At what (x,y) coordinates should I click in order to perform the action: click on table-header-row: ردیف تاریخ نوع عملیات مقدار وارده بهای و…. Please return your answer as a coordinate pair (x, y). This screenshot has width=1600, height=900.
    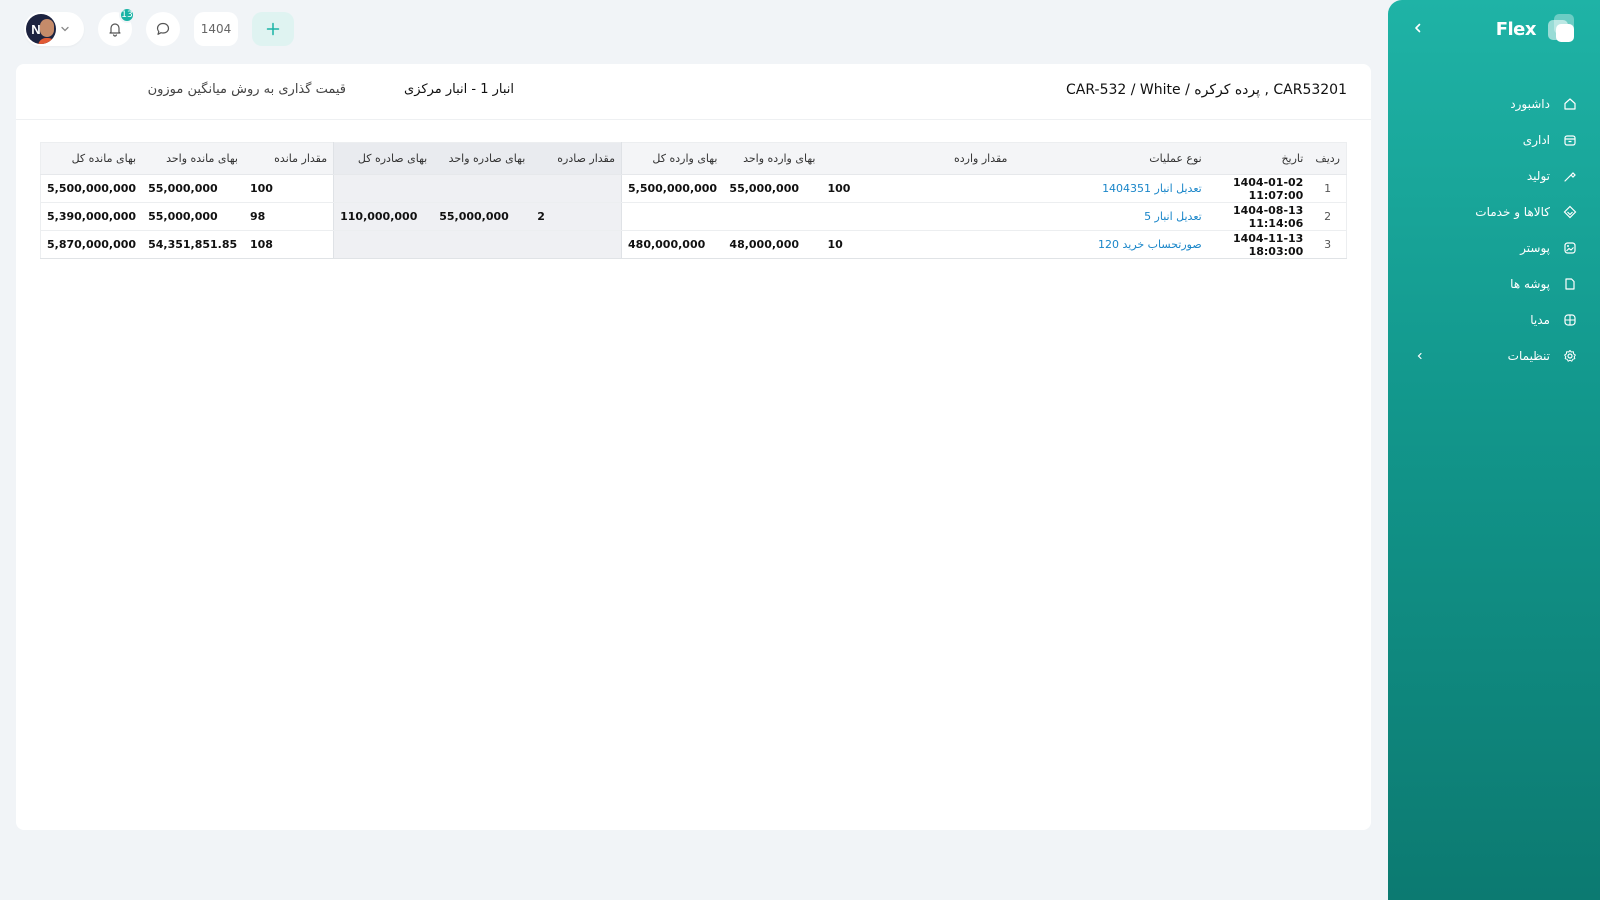
    Looking at the image, I should click on (693, 158).